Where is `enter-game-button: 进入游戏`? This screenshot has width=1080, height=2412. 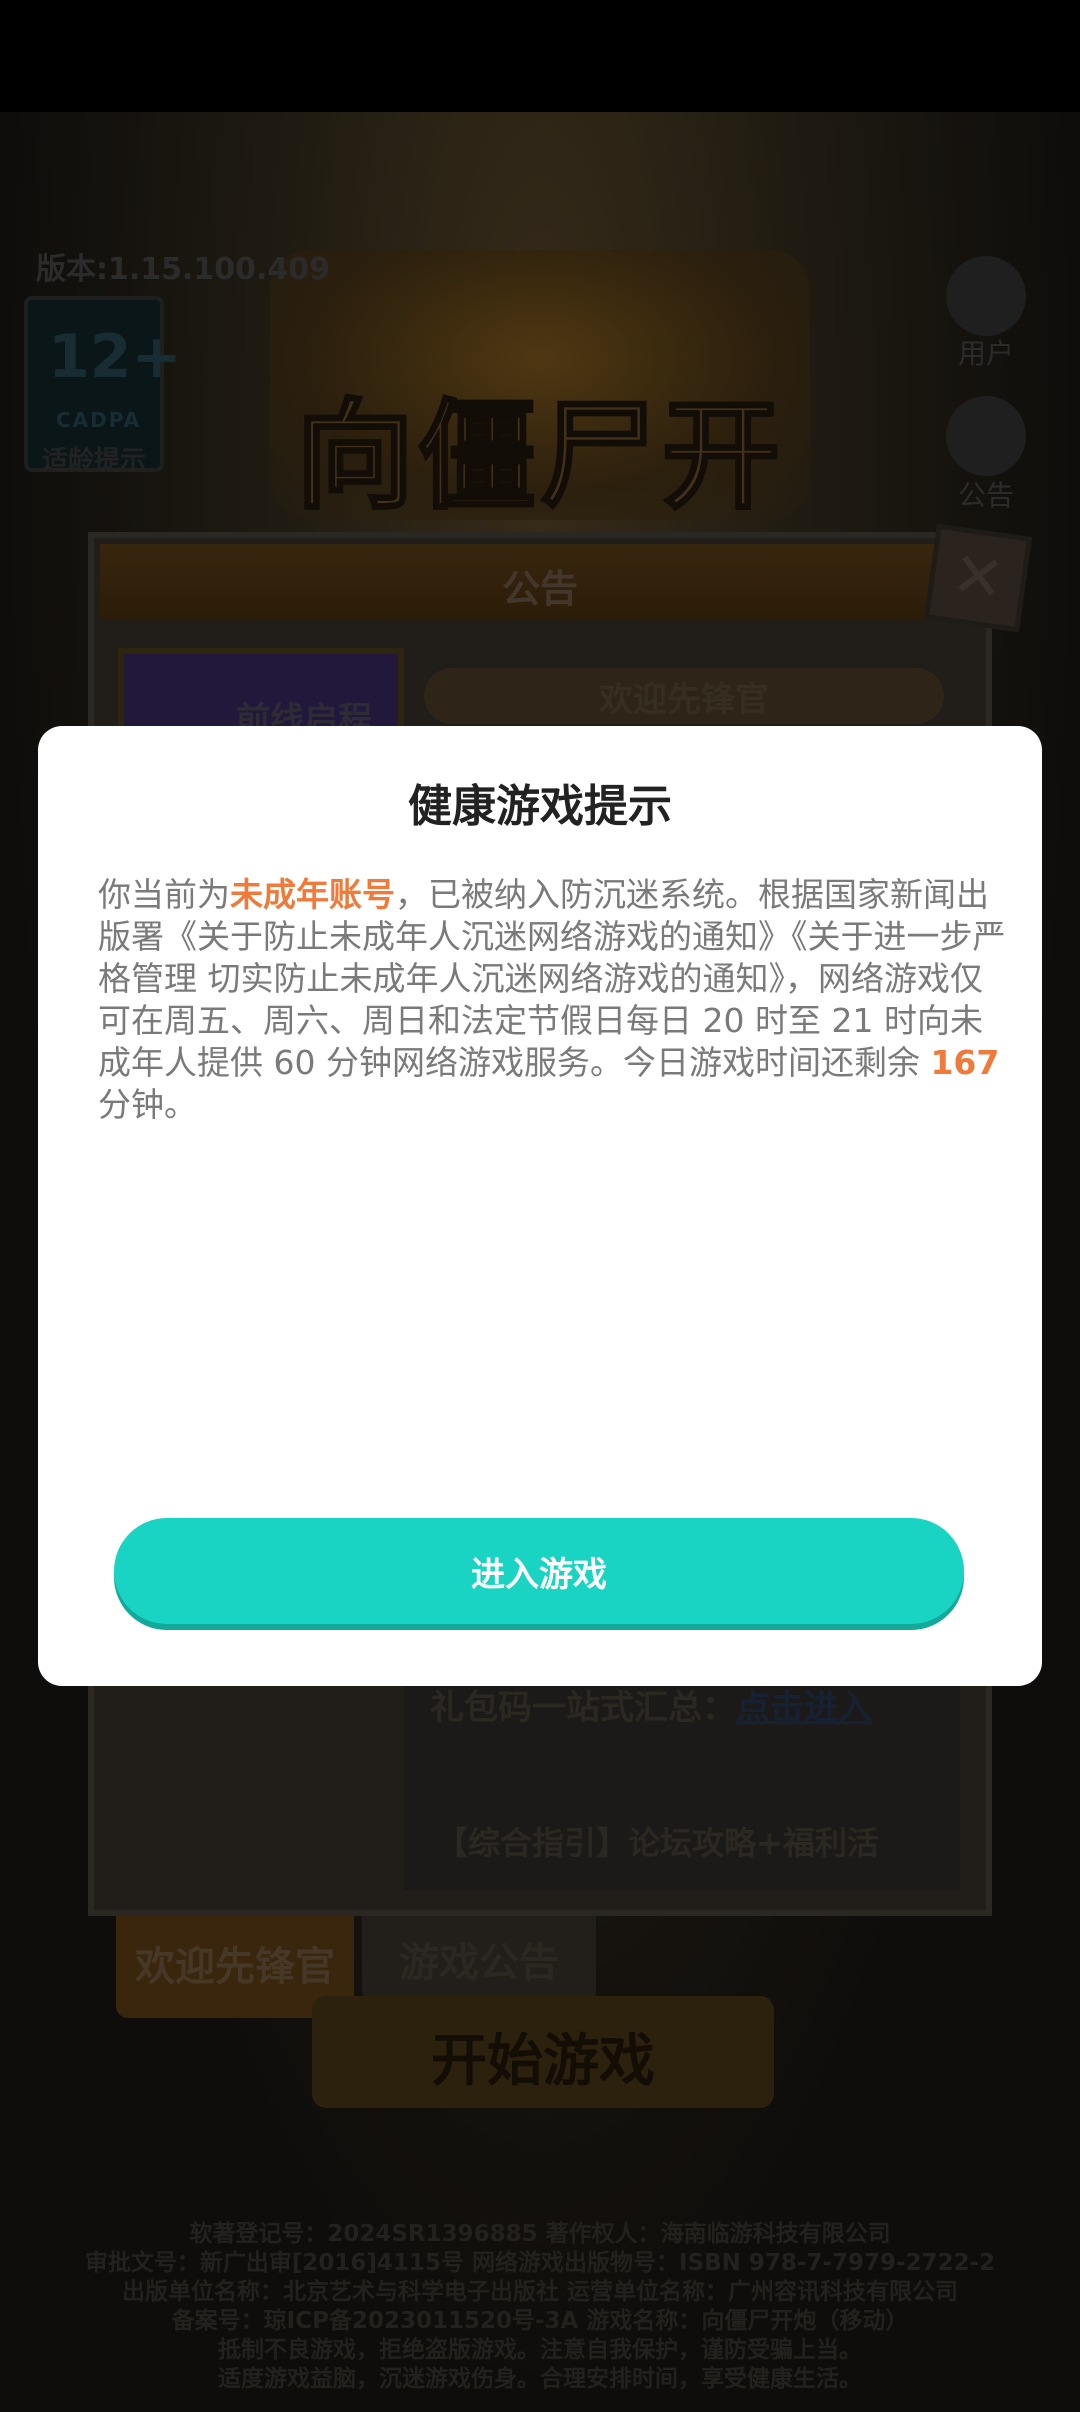
enter-game-button: 进入游戏 is located at coordinates (539, 1571).